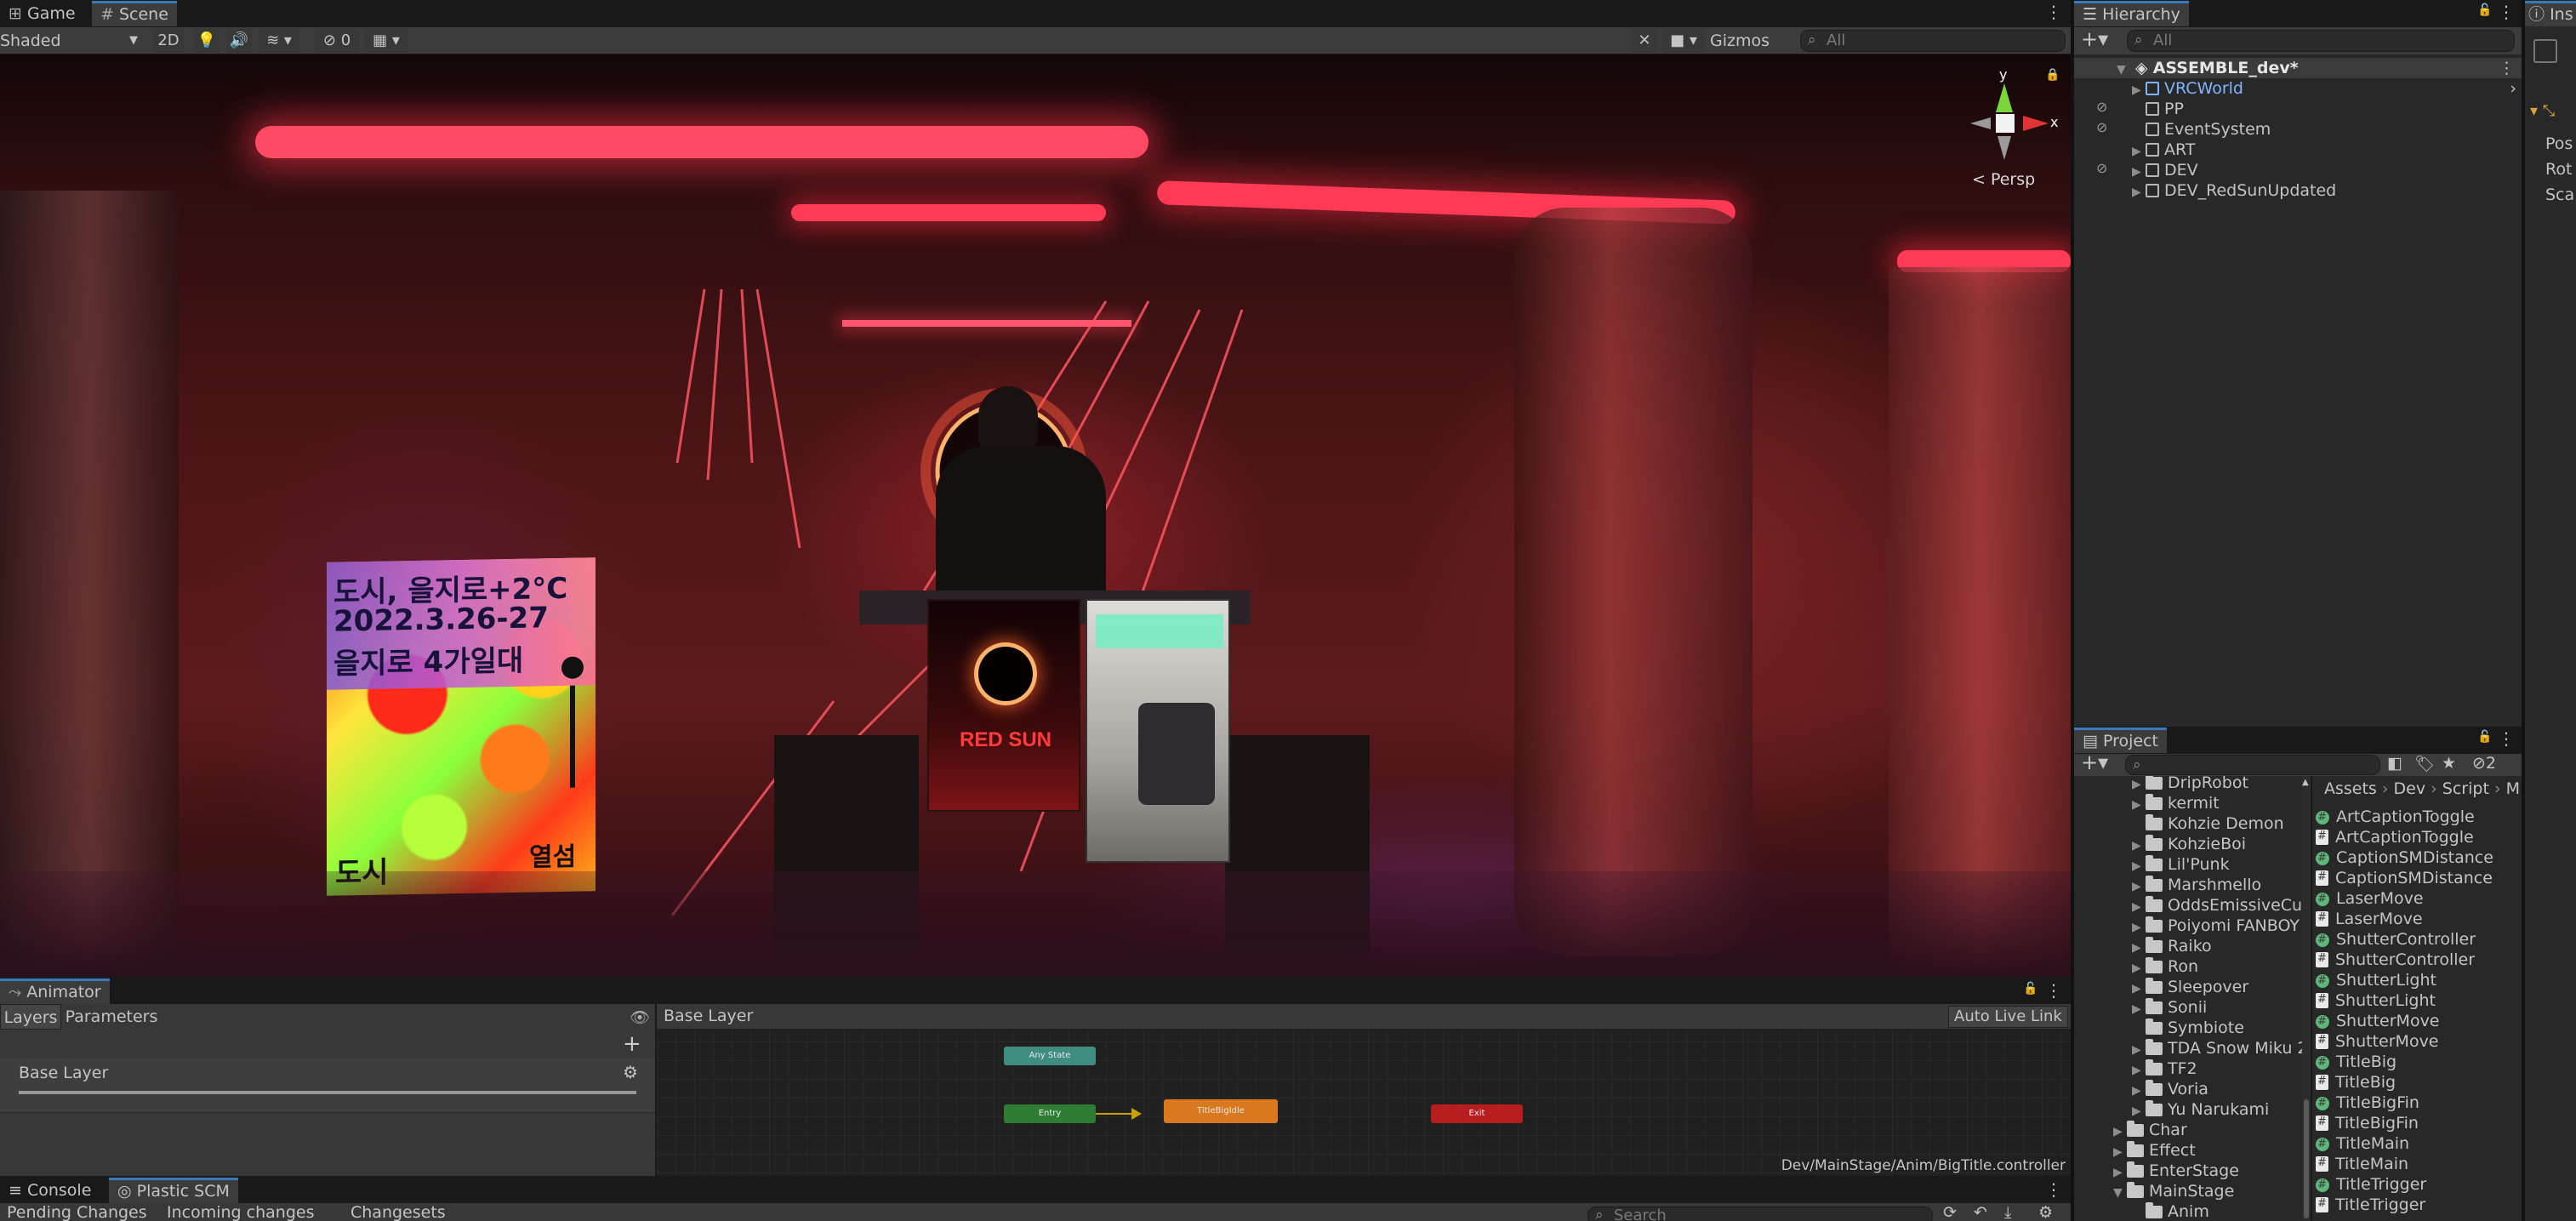 The width and height of the screenshot is (2576, 1221). What do you see at coordinates (2095, 39) in the screenshot?
I see `add-object-button: +▾` at bounding box center [2095, 39].